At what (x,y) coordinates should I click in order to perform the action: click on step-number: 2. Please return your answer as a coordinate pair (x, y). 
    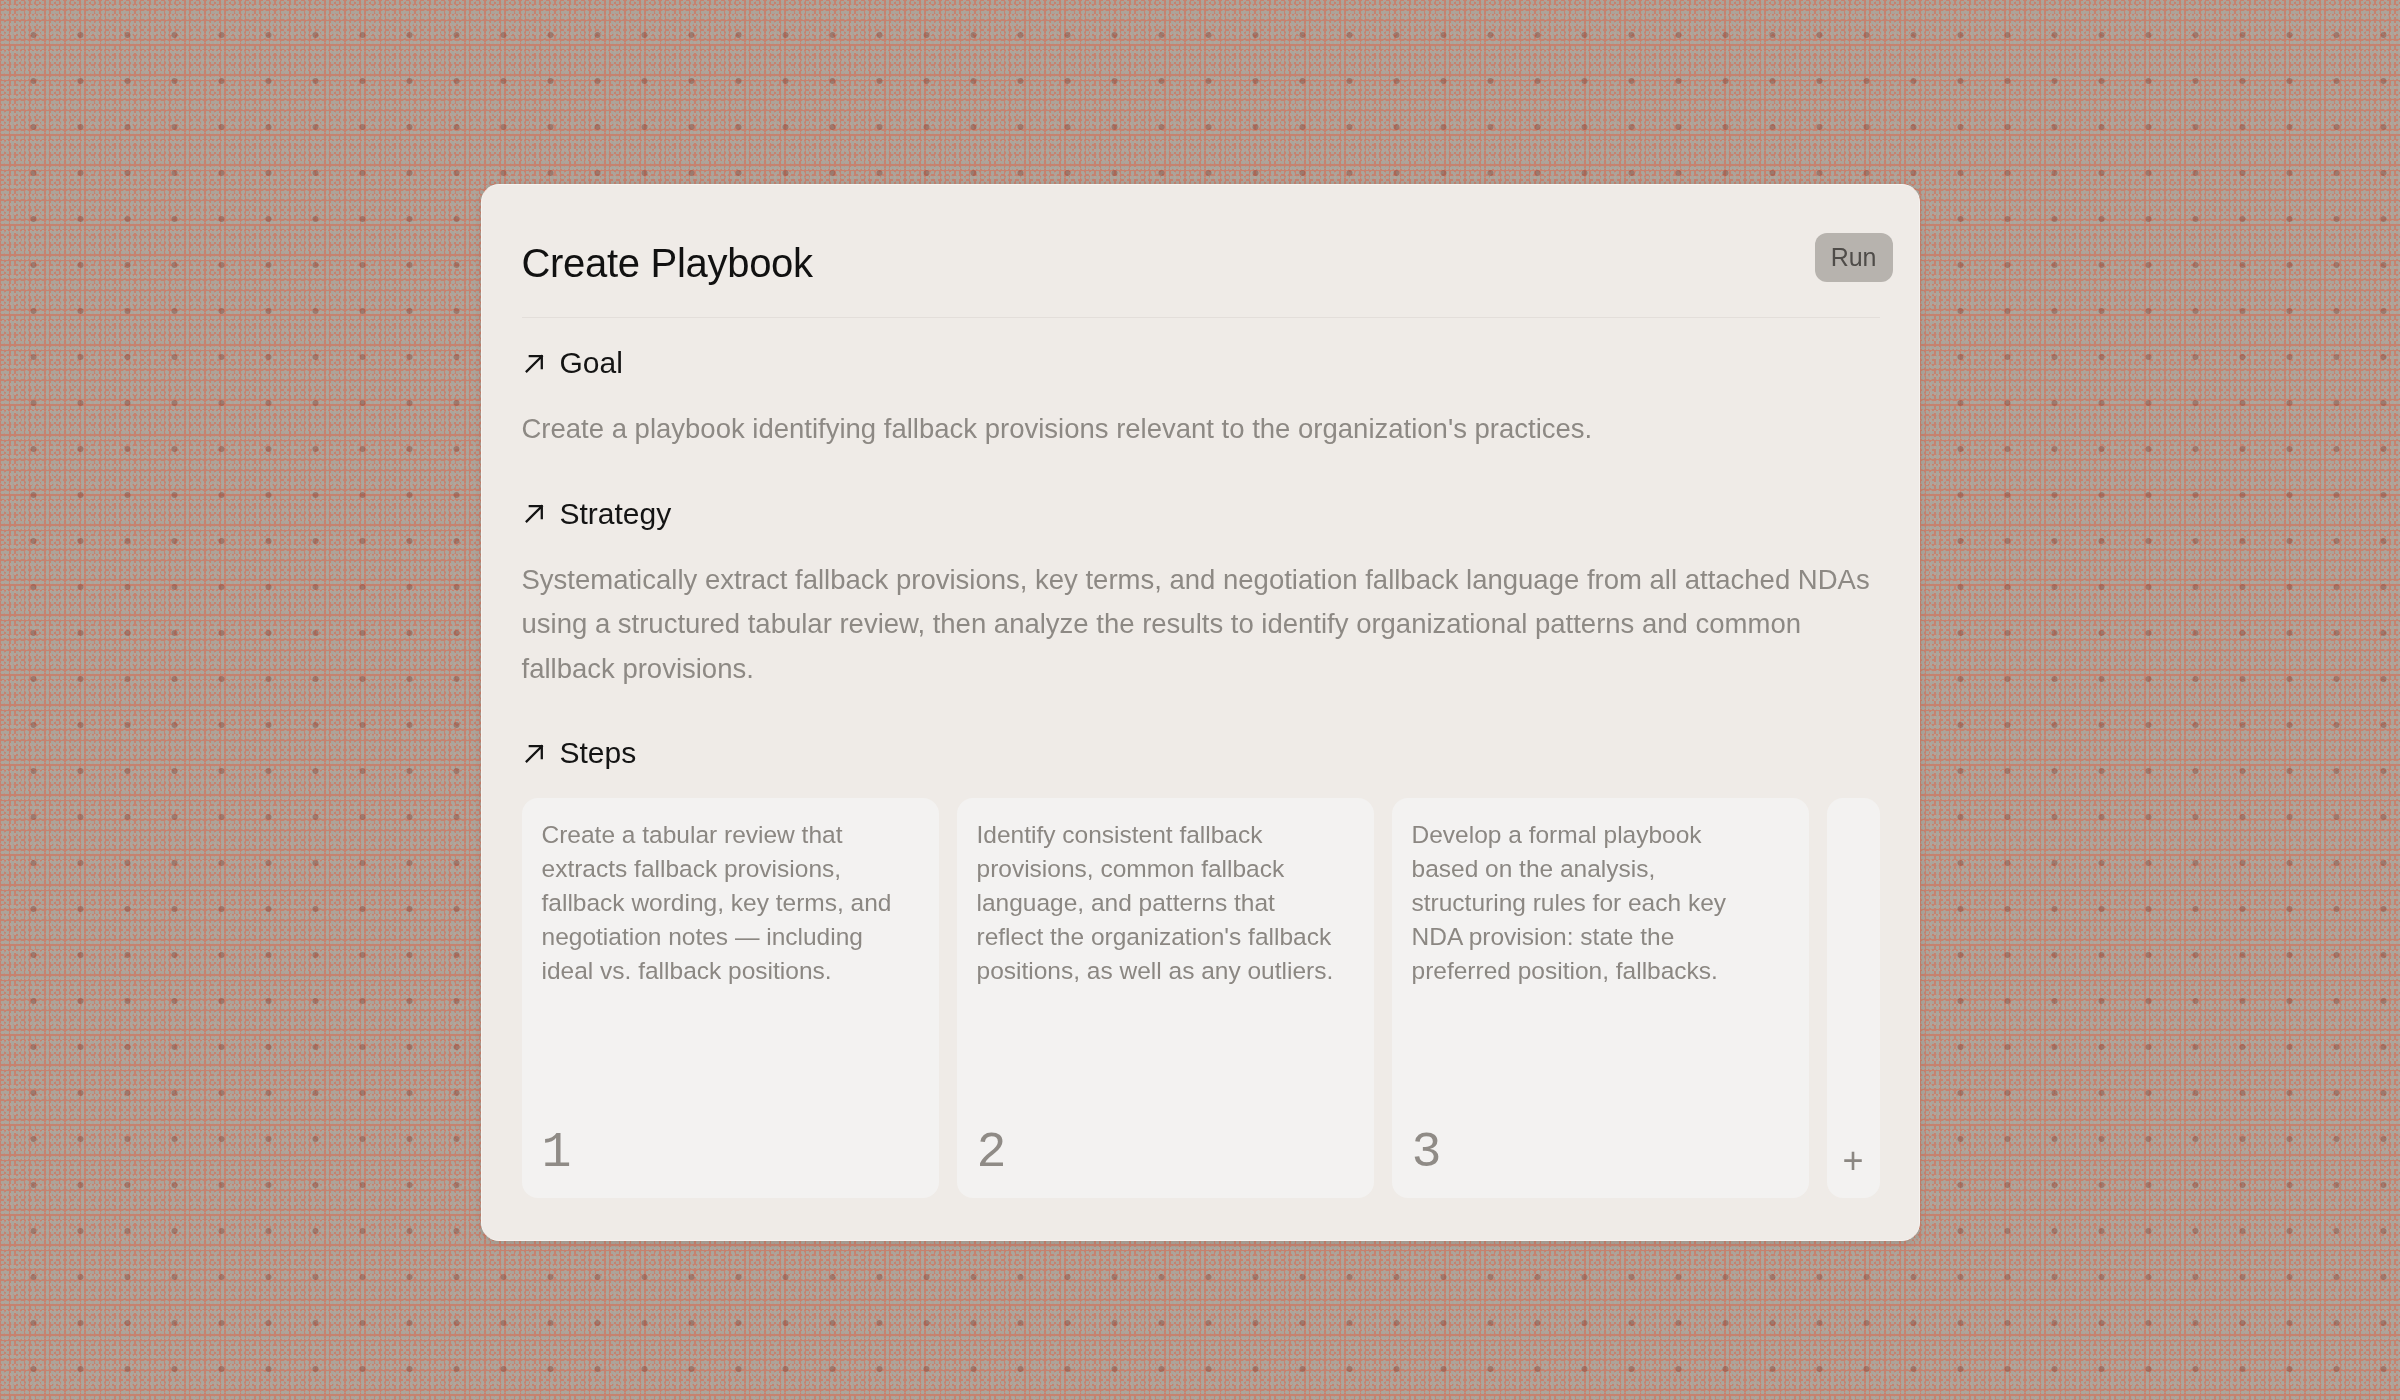
    Looking at the image, I should click on (991, 1153).